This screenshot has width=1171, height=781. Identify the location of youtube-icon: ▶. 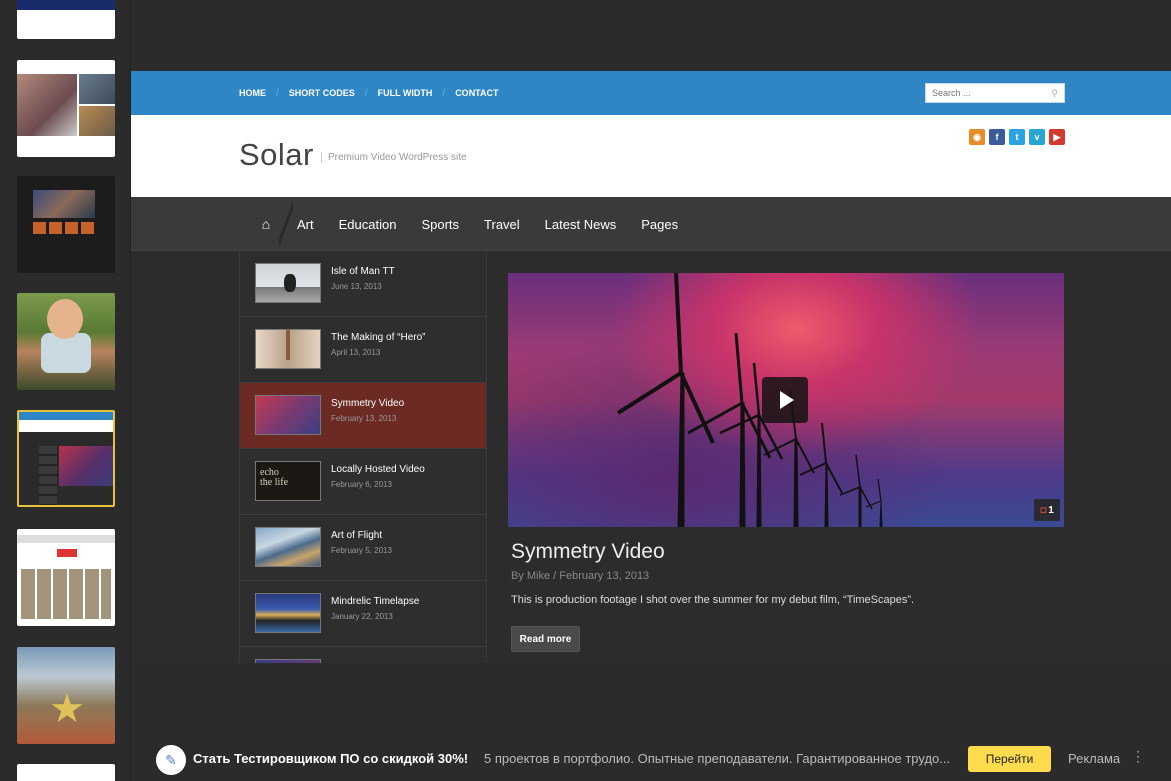
(1057, 137).